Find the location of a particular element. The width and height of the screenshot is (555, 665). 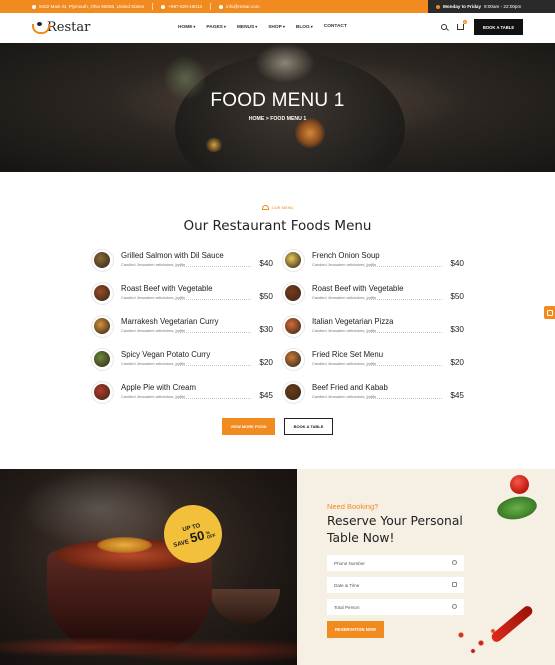

persons-placeholder: Total Person is located at coordinates (347, 607).